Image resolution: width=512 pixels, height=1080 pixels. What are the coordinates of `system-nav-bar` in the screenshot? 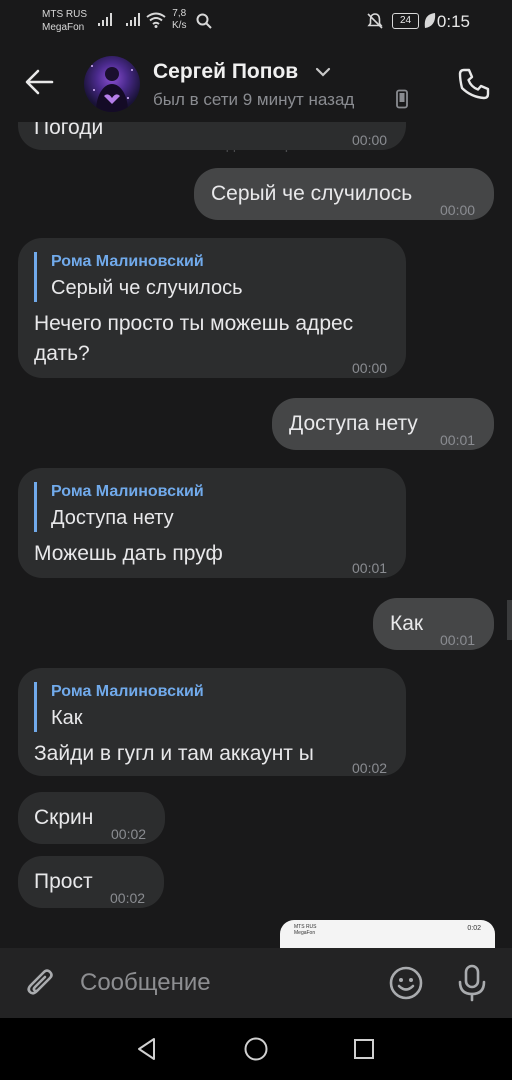 It's located at (256, 1049).